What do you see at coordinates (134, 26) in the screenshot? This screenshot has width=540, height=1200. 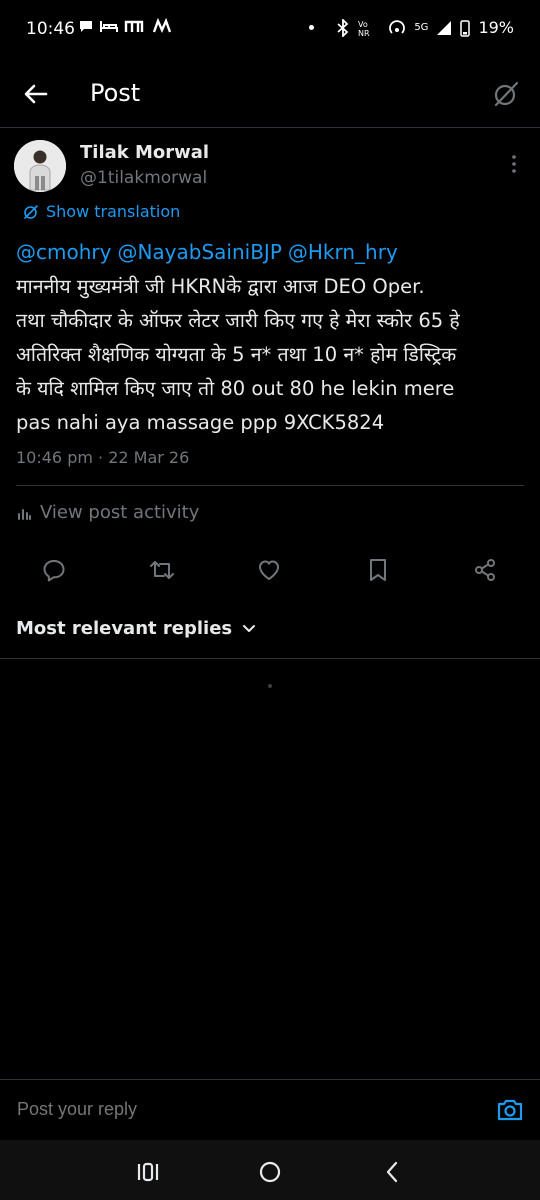 I see `m-app-icon` at bounding box center [134, 26].